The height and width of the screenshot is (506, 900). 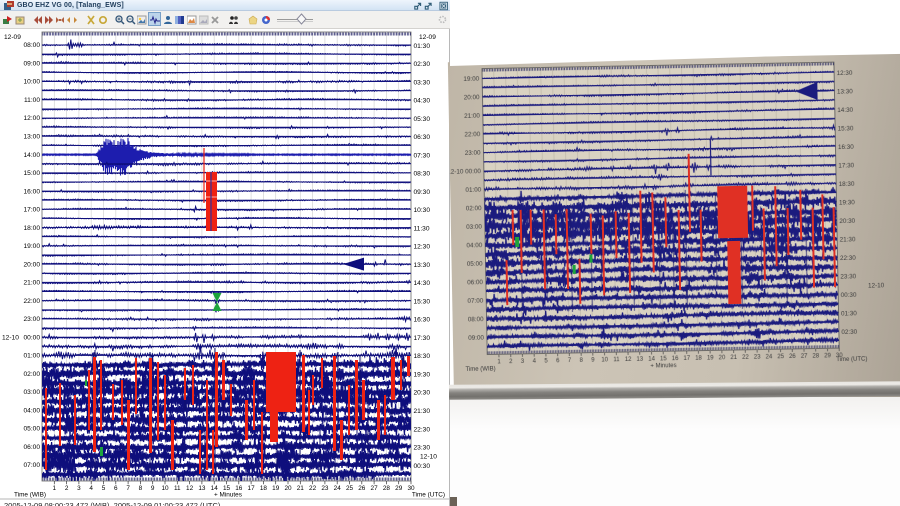 I want to click on svg-text: Time (WIB), so click(x=480, y=369).